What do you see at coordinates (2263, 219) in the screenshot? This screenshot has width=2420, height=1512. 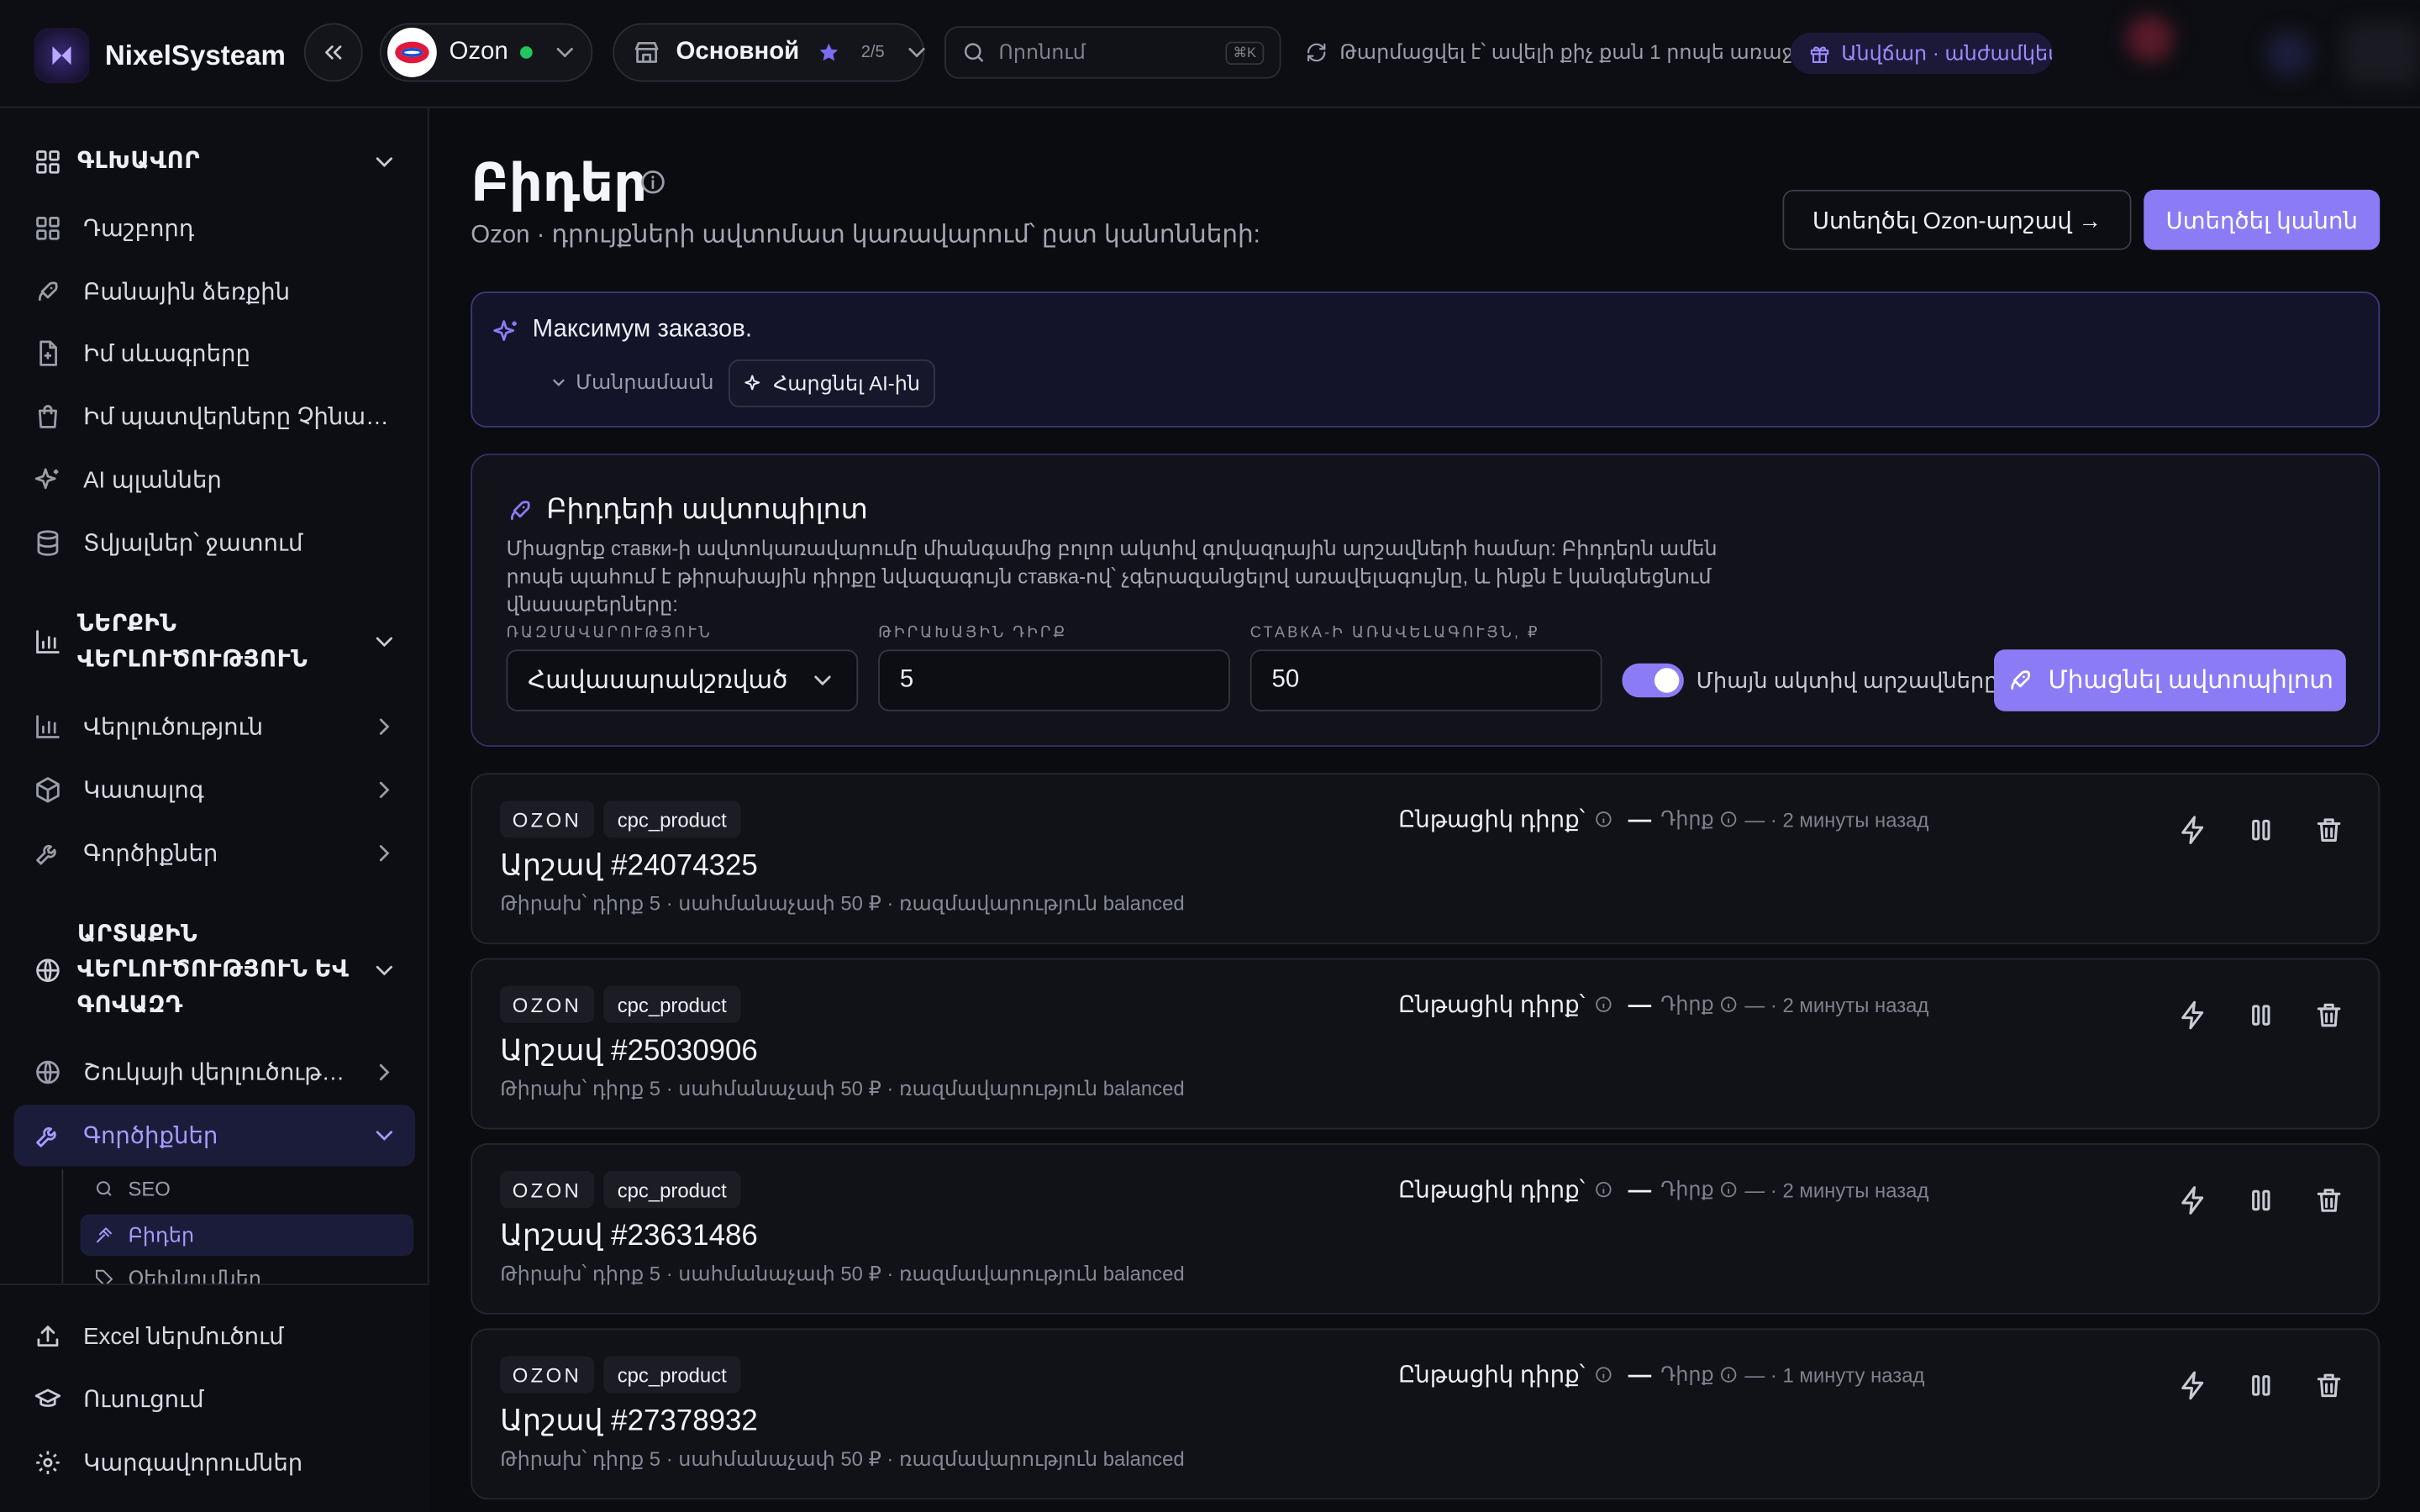 I see `create-rule-button: Ստեղծել կանոն` at bounding box center [2263, 219].